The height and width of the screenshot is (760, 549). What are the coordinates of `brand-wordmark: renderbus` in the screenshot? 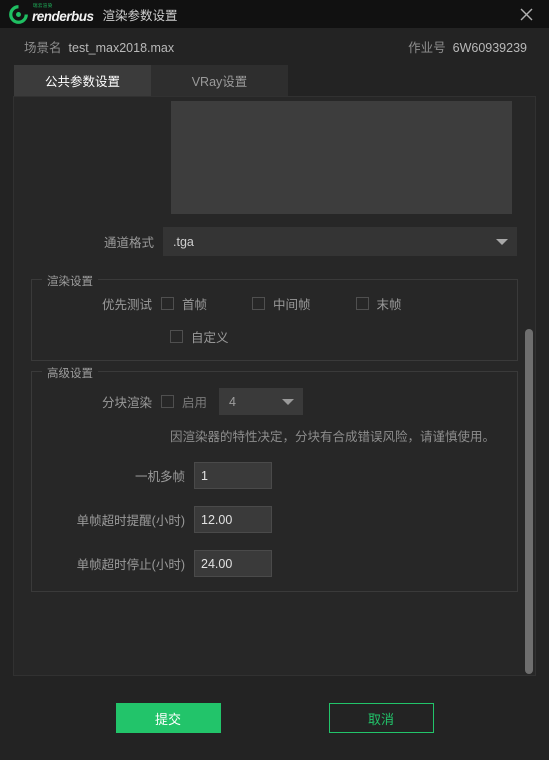 It's located at (63, 16).